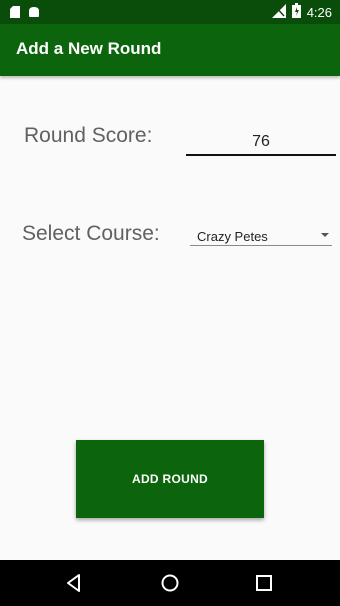 The width and height of the screenshot is (340, 606). Describe the element at coordinates (25, 14) in the screenshot. I see `status-notifications` at that location.